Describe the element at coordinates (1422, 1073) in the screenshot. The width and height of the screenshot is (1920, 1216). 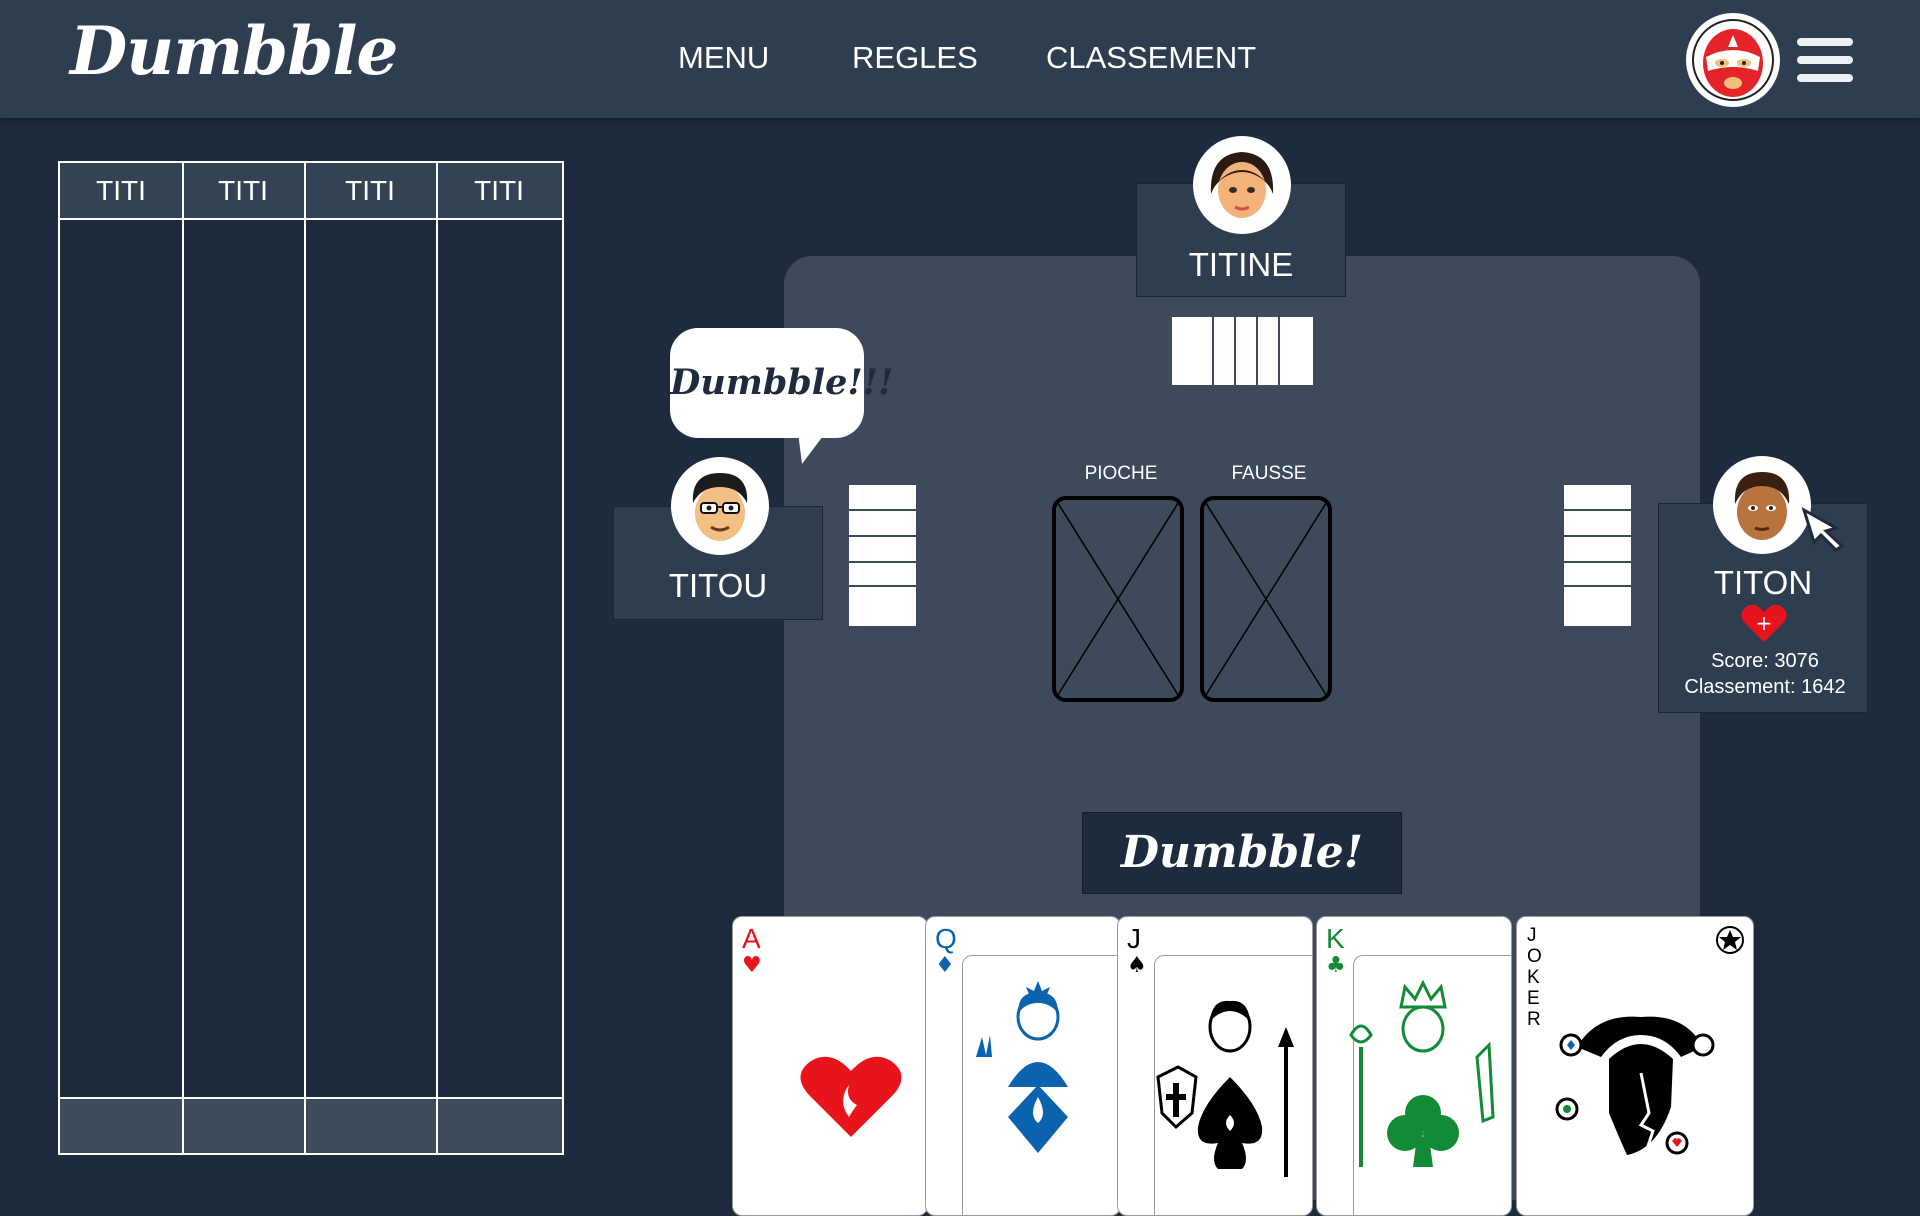
I see `king-figure-icon` at that location.